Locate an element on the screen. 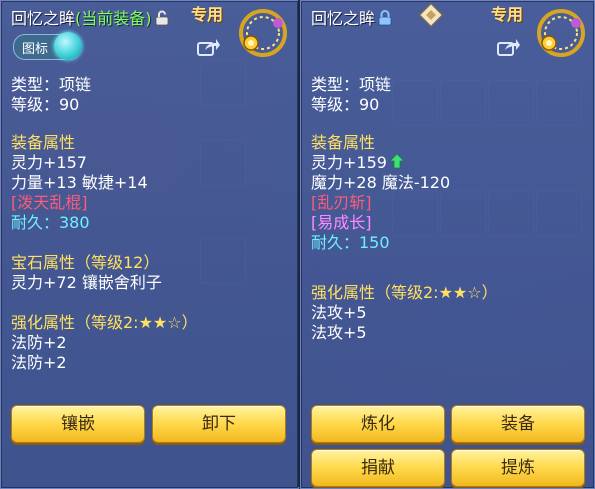 Image resolution: width=595 pixels, height=489 pixels. diamond-badge-icon is located at coordinates (431, 16).